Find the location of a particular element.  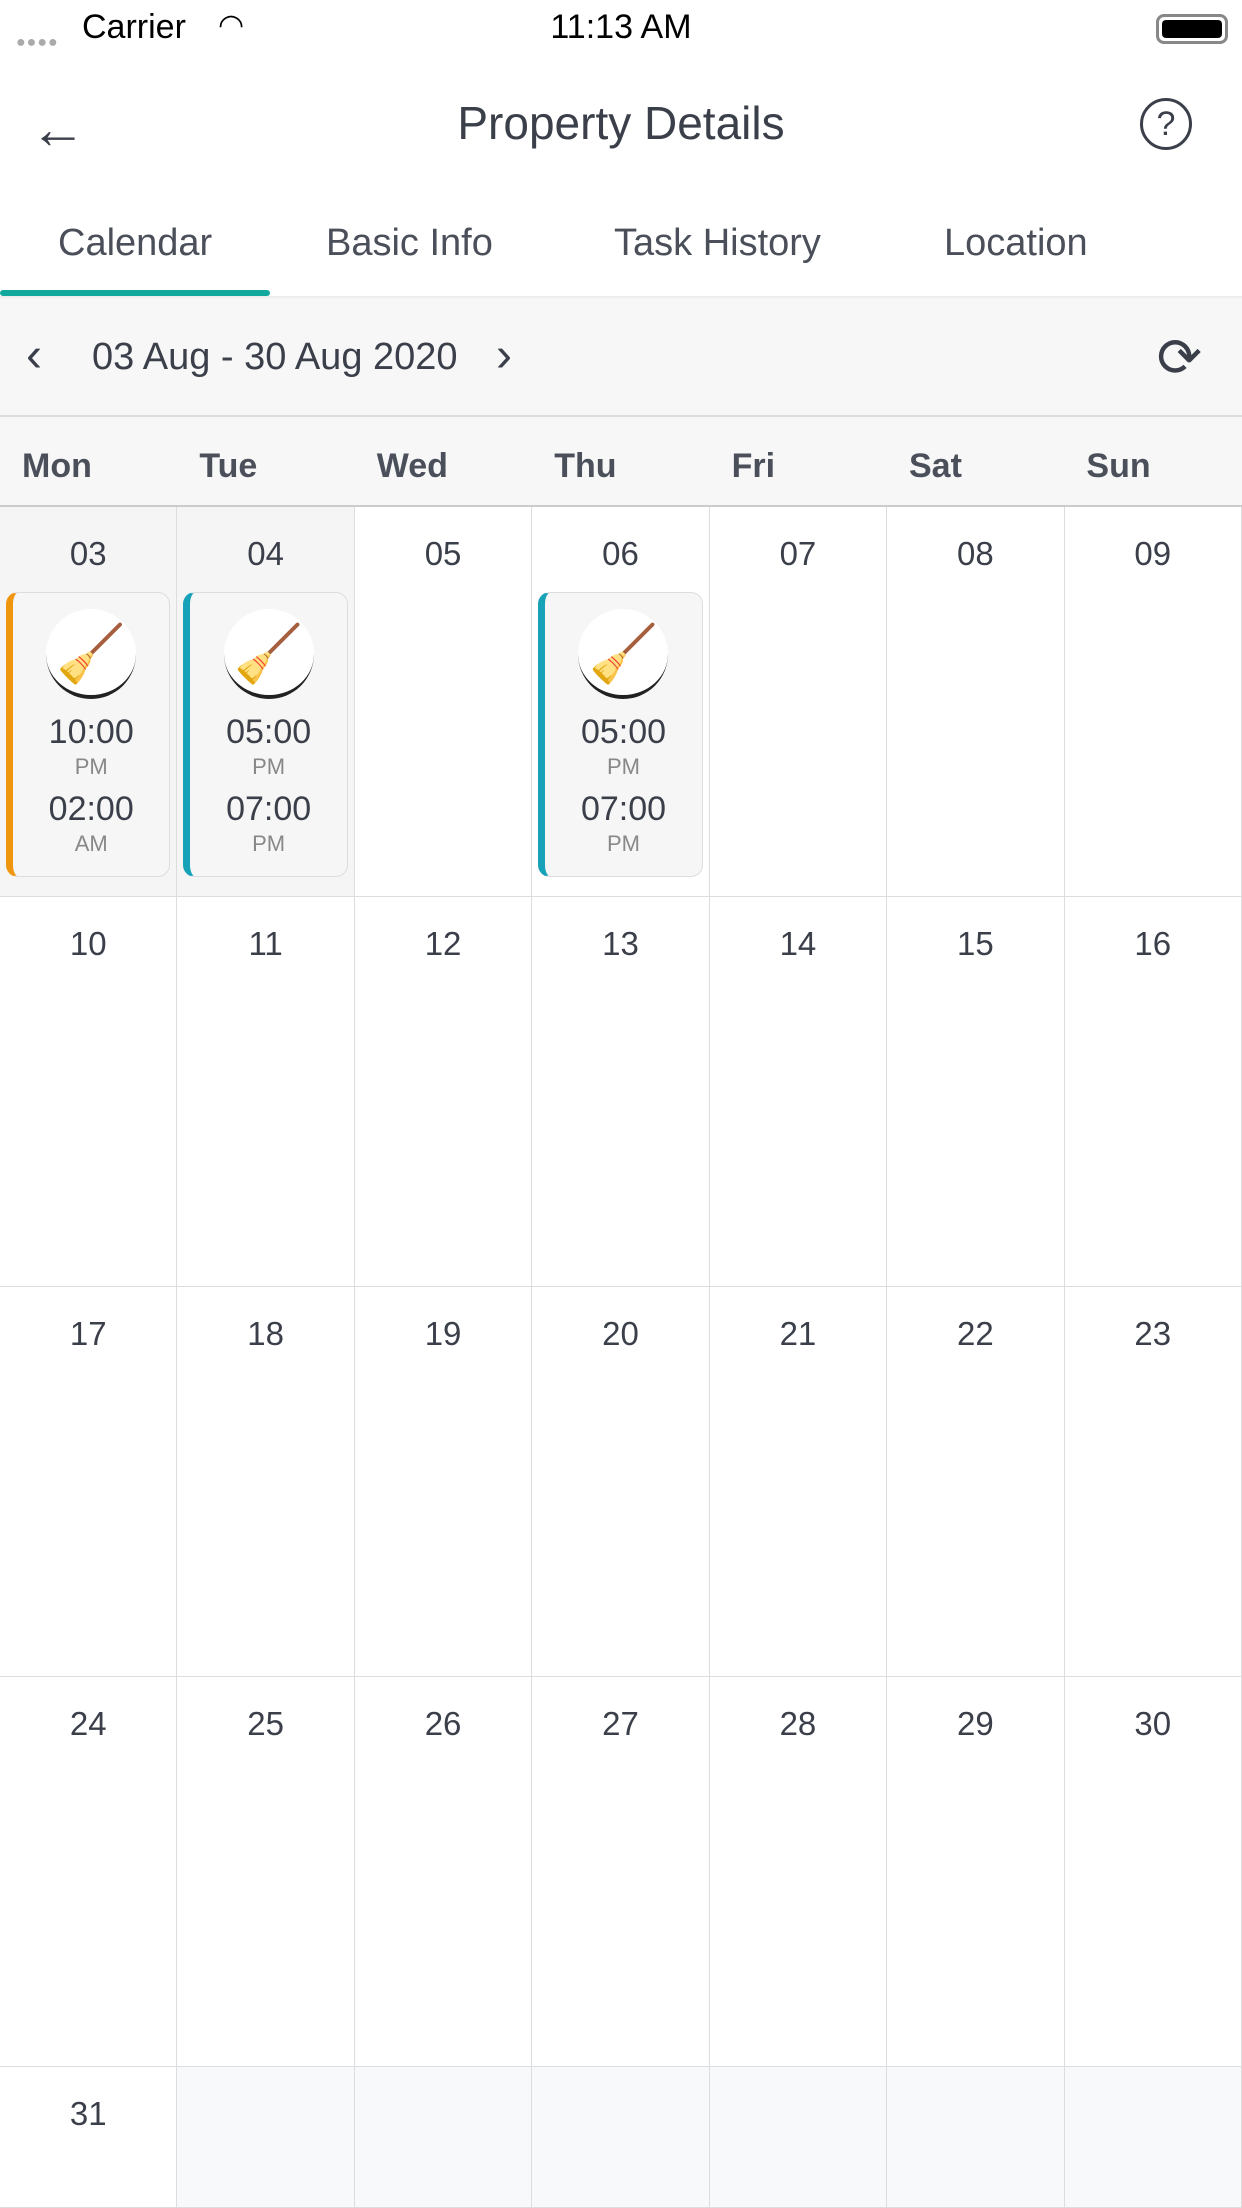

status-bar: ●●●● Carrier ◠ 11:13 AM is located at coordinates (621, 28).